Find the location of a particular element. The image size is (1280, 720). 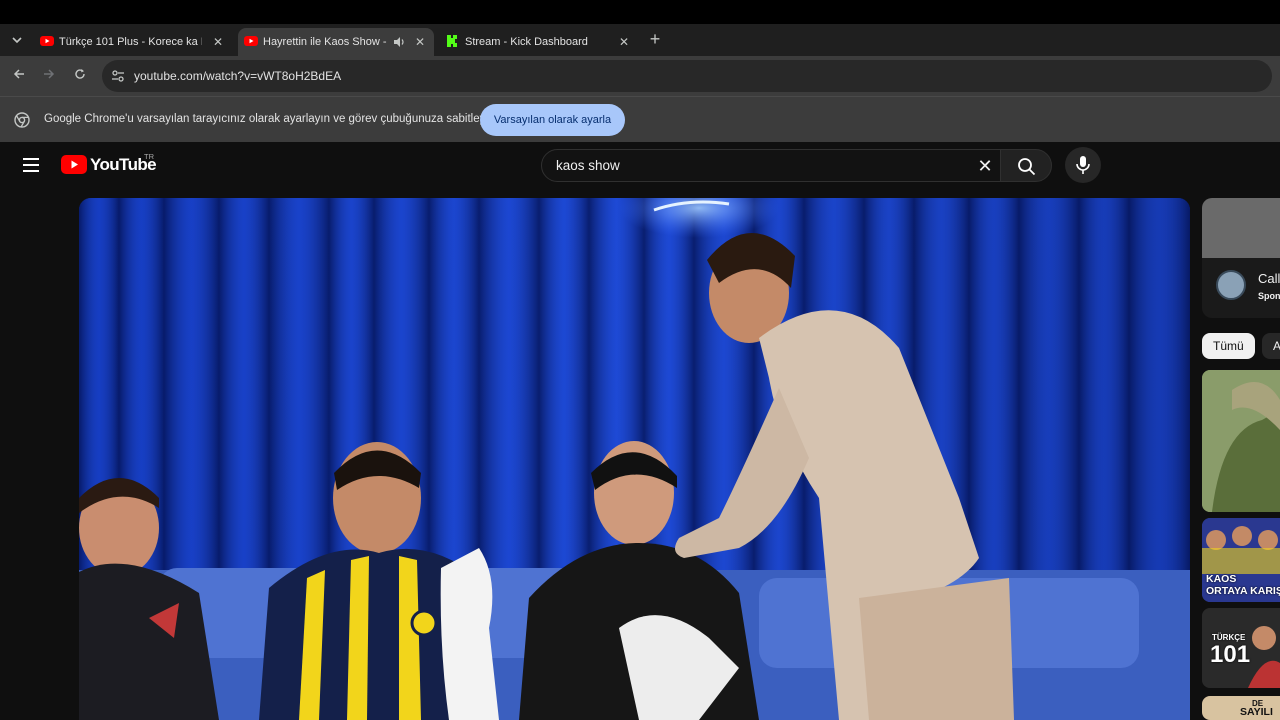

search-button is located at coordinates (1026, 165).